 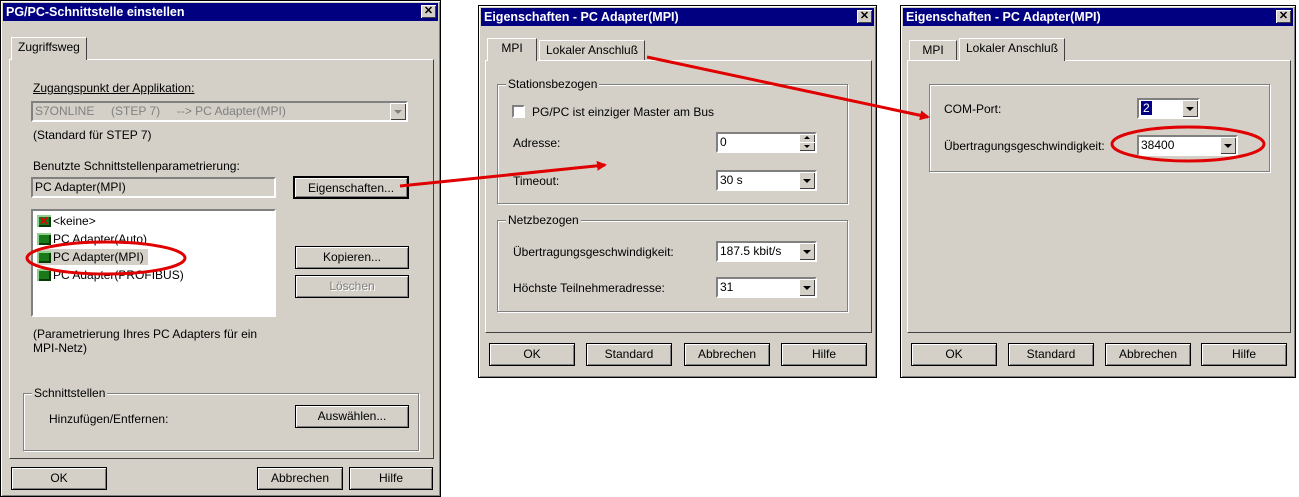 What do you see at coordinates (766, 287) in the screenshot?
I see `highest-address-select: 31` at bounding box center [766, 287].